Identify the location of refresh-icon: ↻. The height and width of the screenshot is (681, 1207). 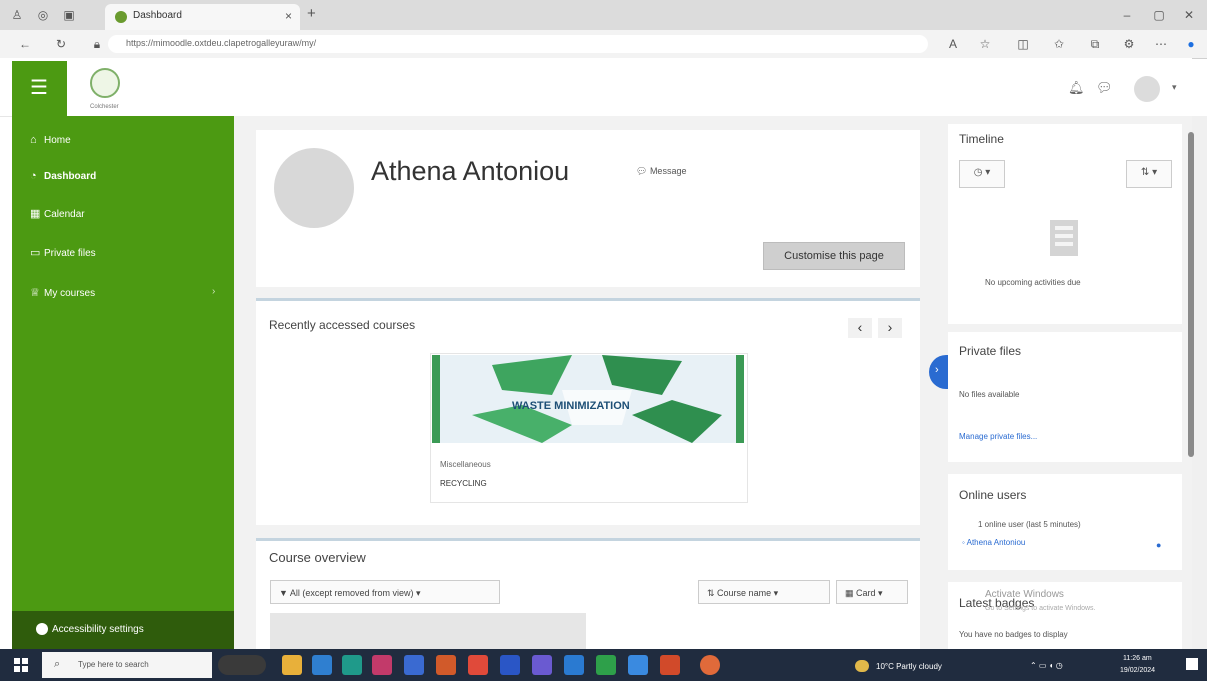
(61, 44).